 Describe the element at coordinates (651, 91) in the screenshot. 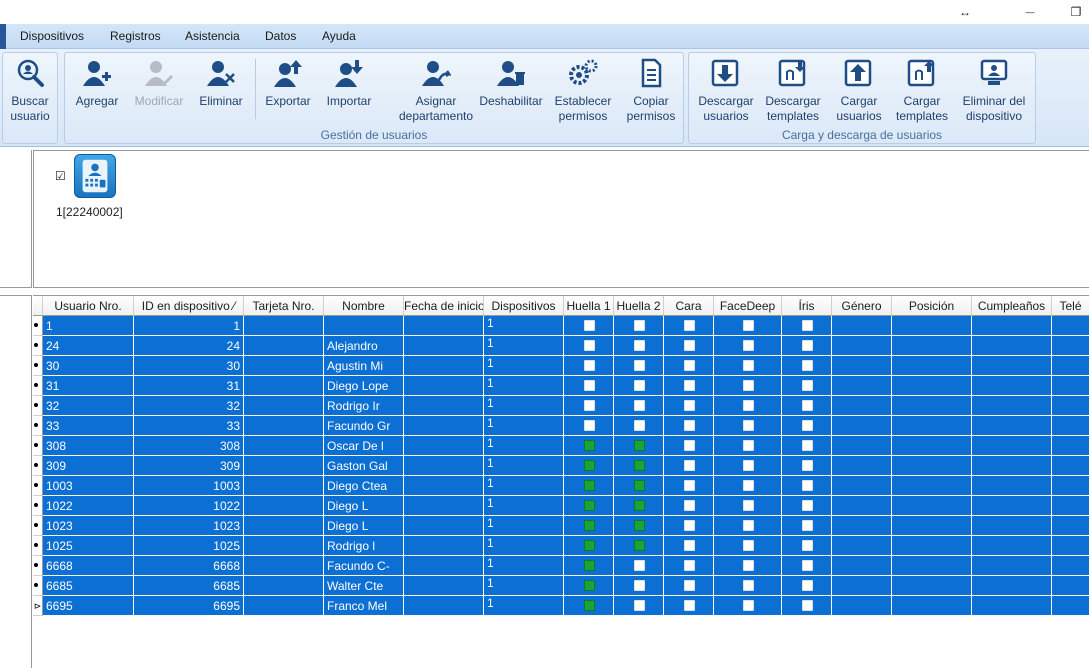

I see `copy-permissions-button: Copiar permisos` at that location.